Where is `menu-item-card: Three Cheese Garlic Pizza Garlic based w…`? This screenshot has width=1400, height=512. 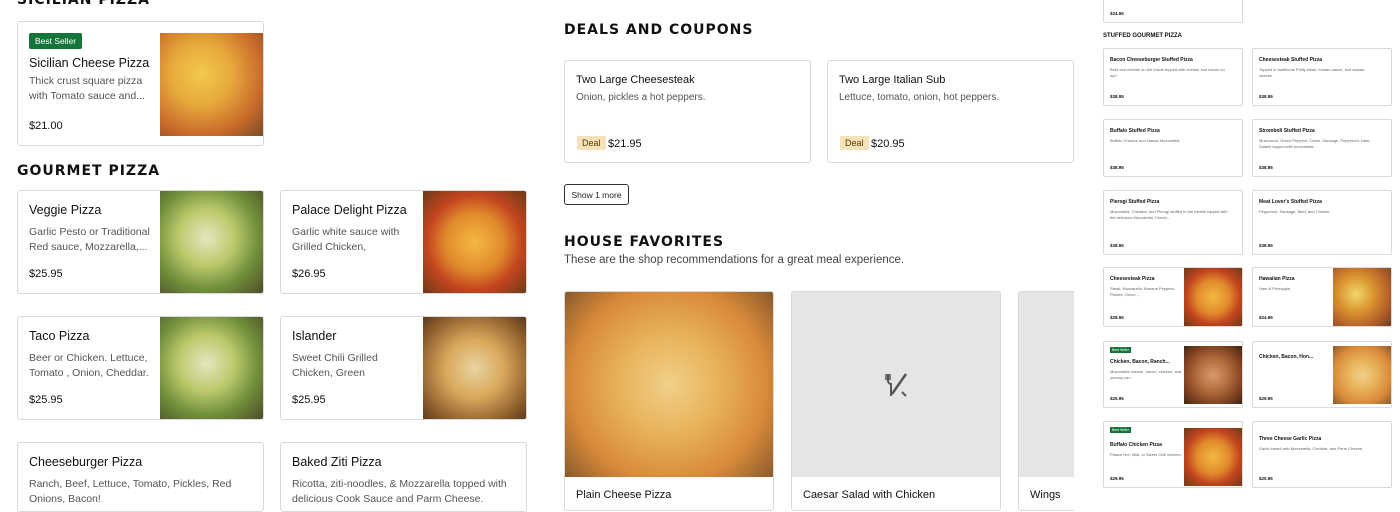
menu-item-card: Three Cheese Garlic Pizza Garlic based w… is located at coordinates (1322, 454).